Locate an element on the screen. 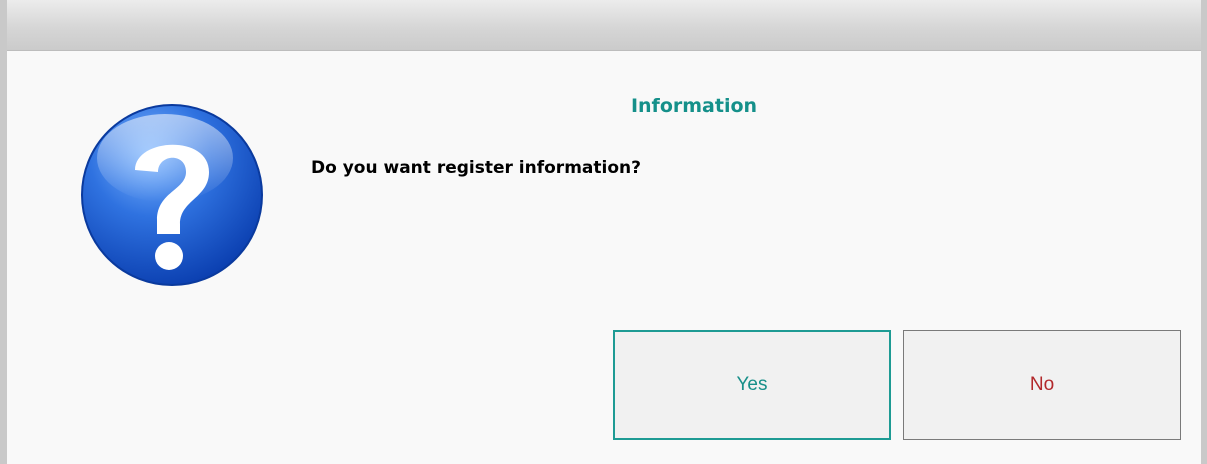 Image resolution: width=1207 pixels, height=464 pixels. no-button: No is located at coordinates (1042, 385).